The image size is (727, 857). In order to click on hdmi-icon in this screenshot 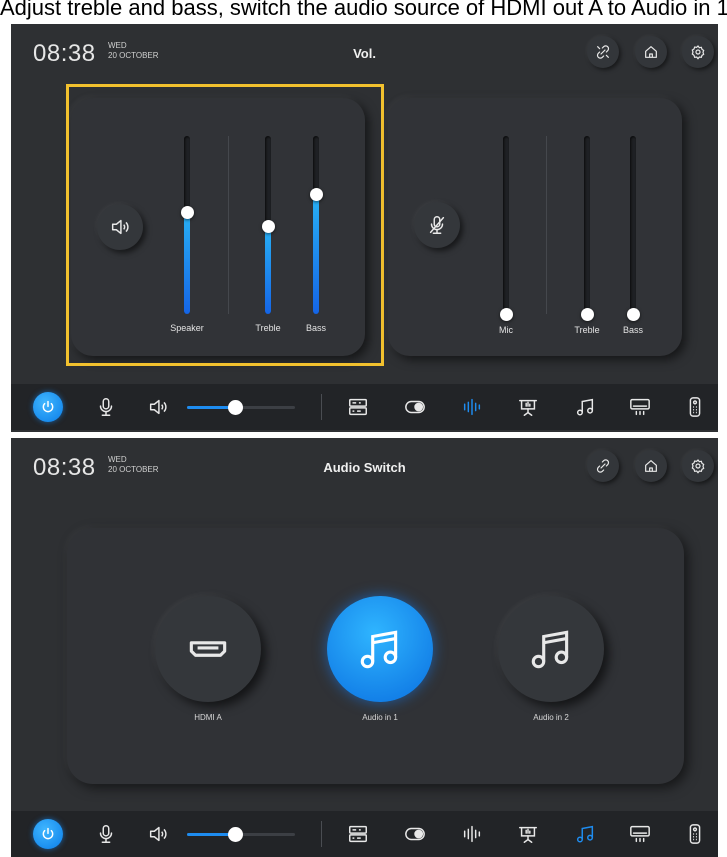, I will do `click(208, 649)`.